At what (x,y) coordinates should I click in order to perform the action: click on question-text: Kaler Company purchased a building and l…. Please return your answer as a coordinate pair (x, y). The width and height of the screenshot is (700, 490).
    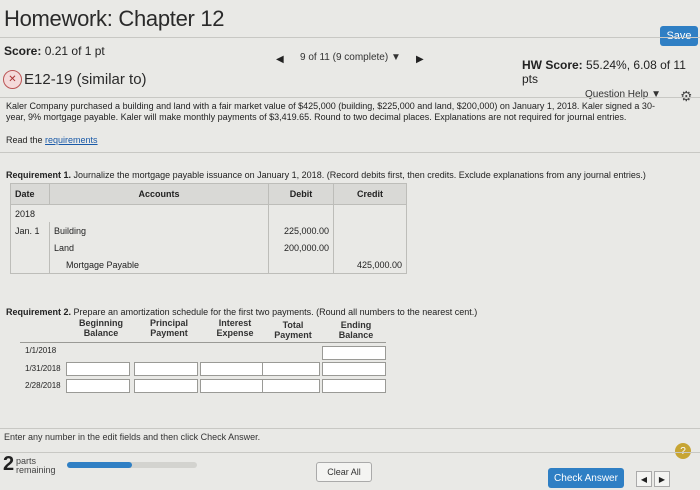
    Looking at the image, I should click on (330, 111).